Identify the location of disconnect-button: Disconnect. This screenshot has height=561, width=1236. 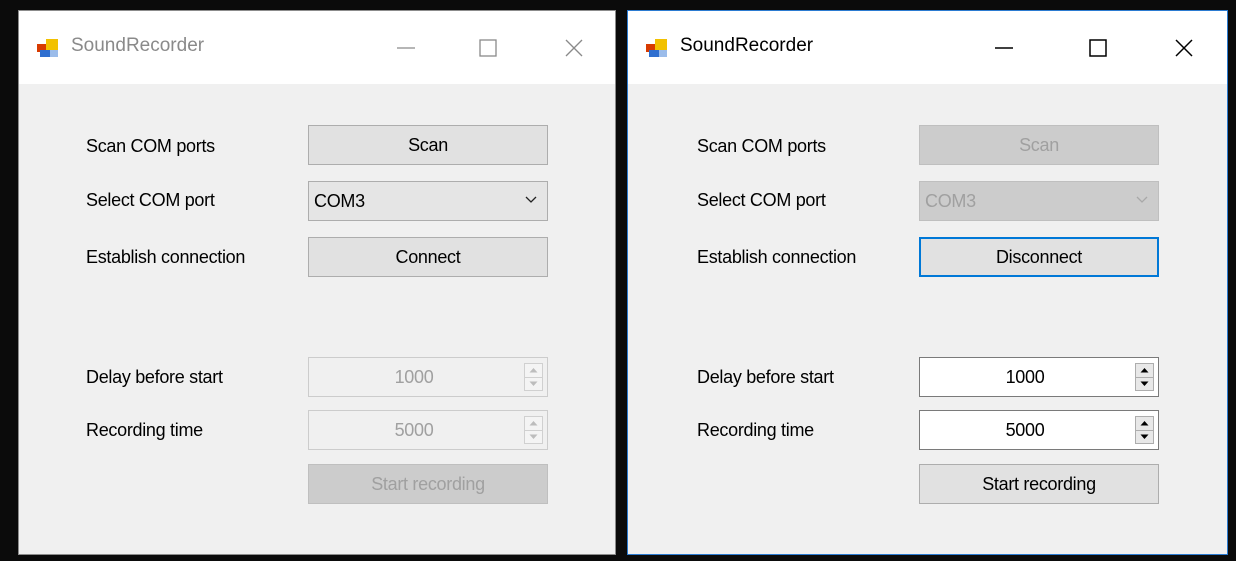
(1039, 257).